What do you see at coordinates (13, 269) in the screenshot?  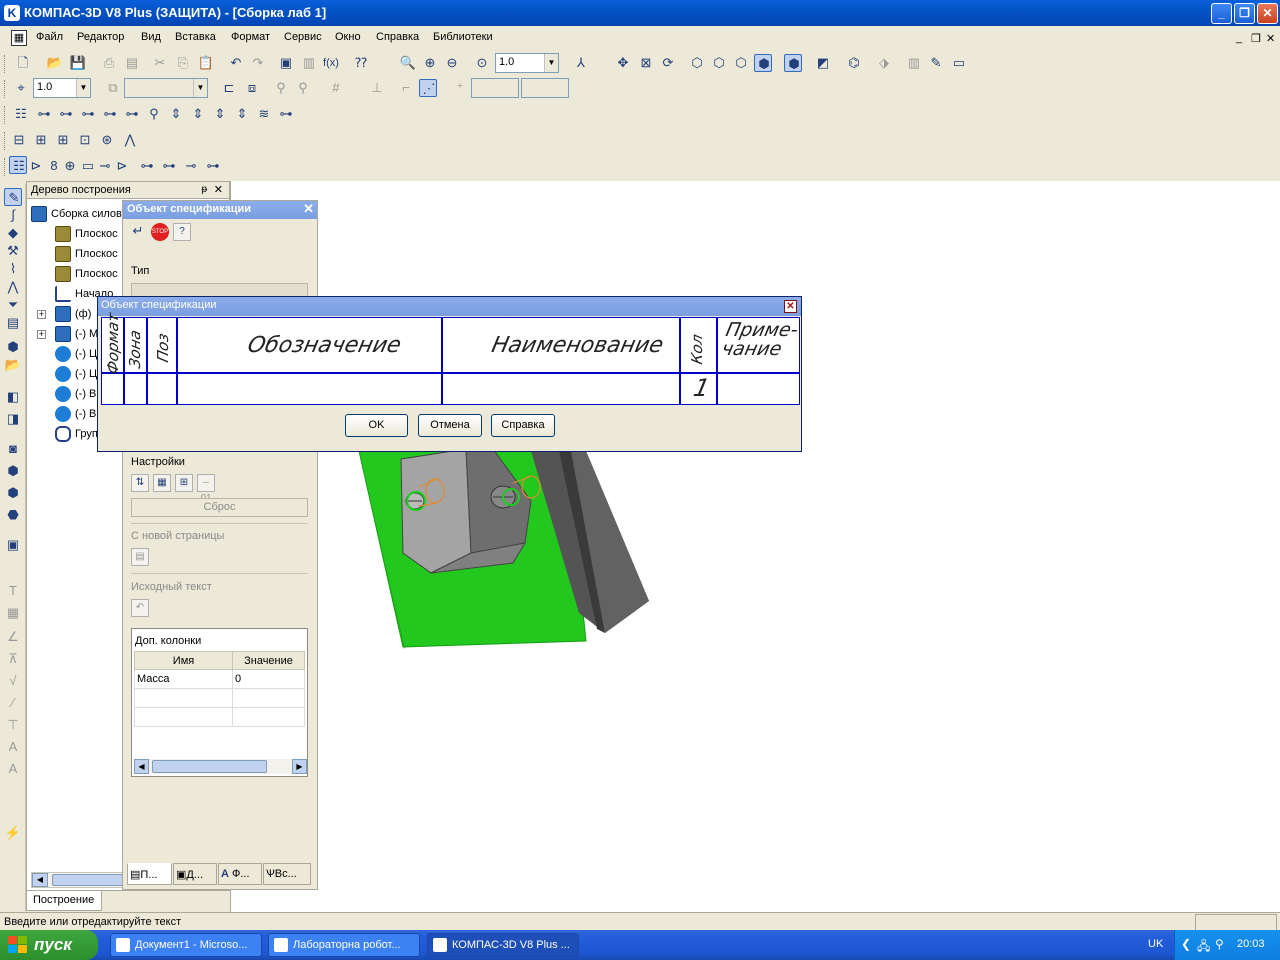 I see `clip-icon: ⌇` at bounding box center [13, 269].